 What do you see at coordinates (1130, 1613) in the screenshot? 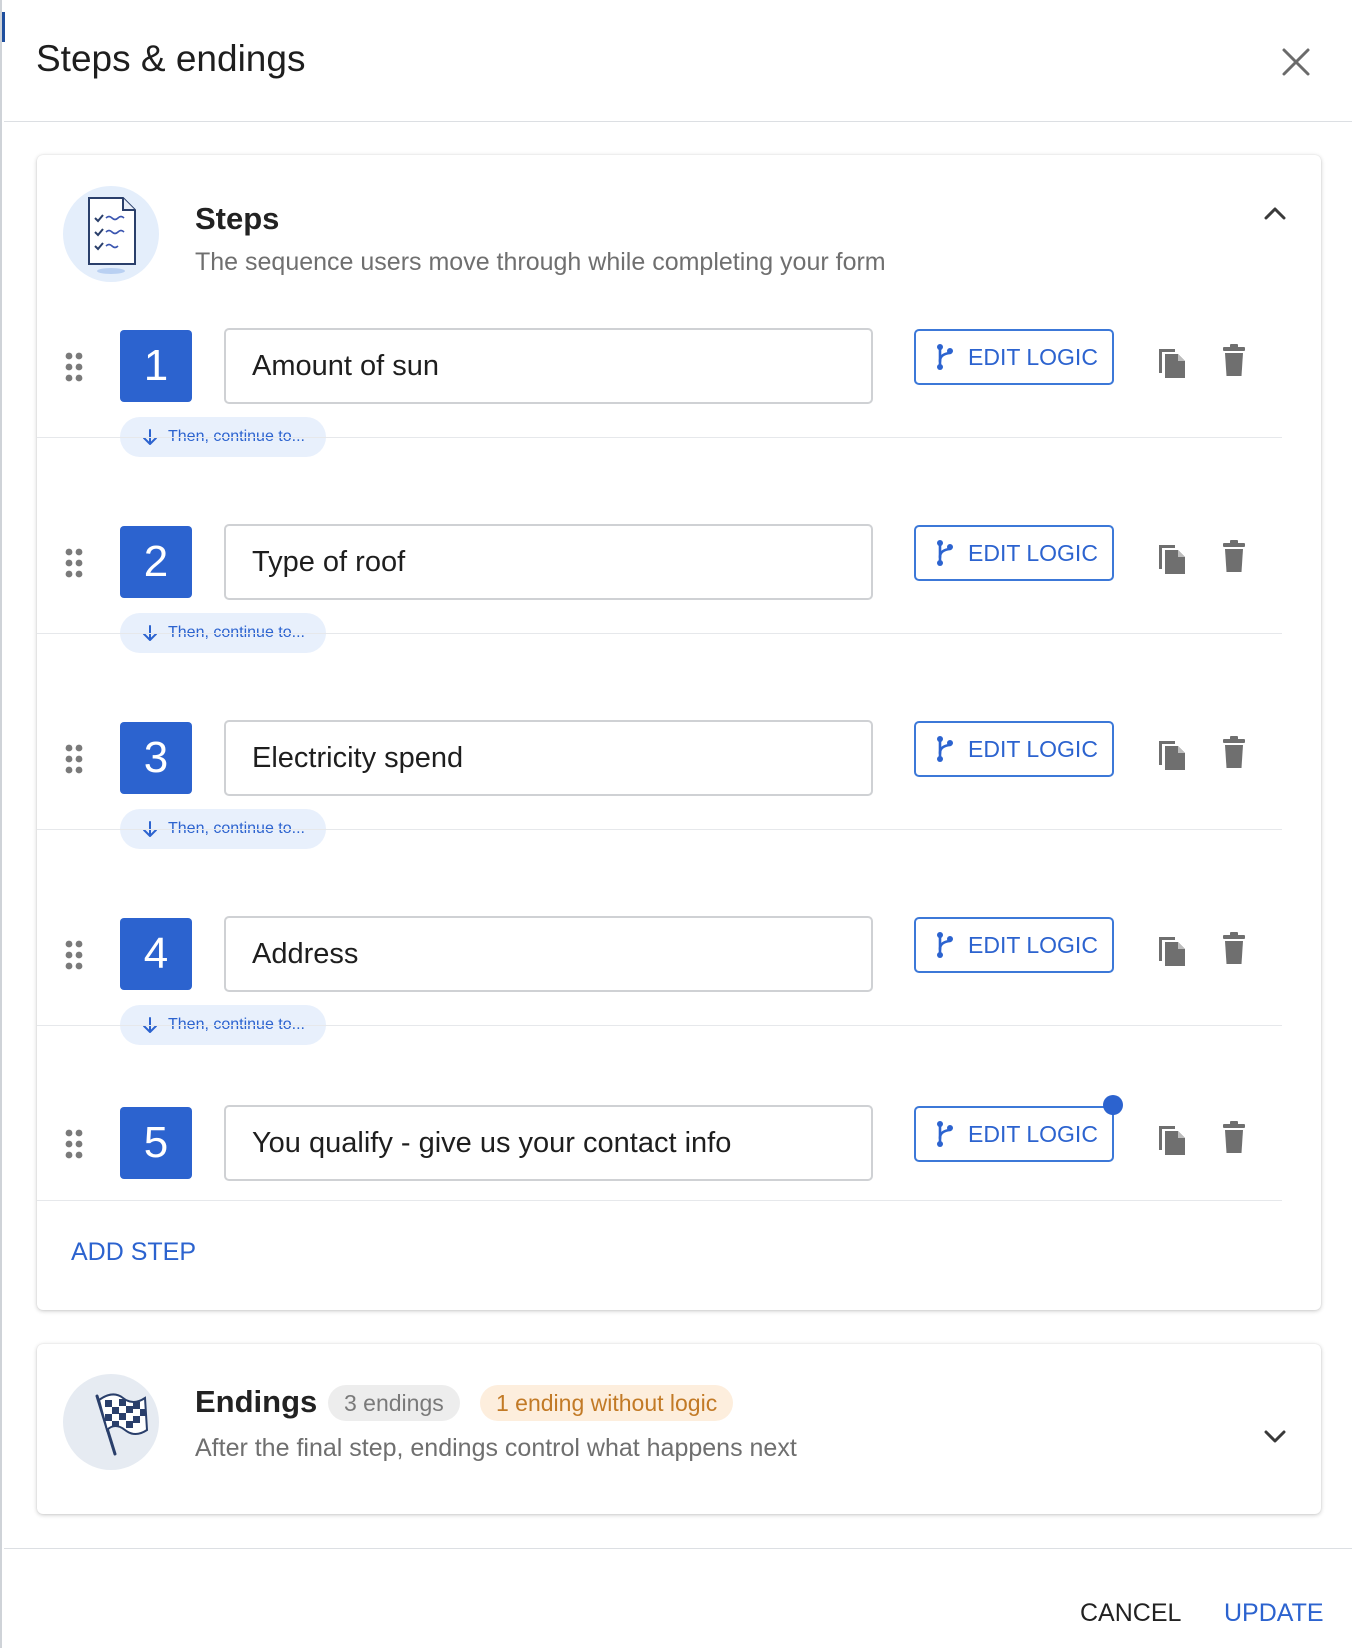
I see `cancel-button: CANCEL` at bounding box center [1130, 1613].